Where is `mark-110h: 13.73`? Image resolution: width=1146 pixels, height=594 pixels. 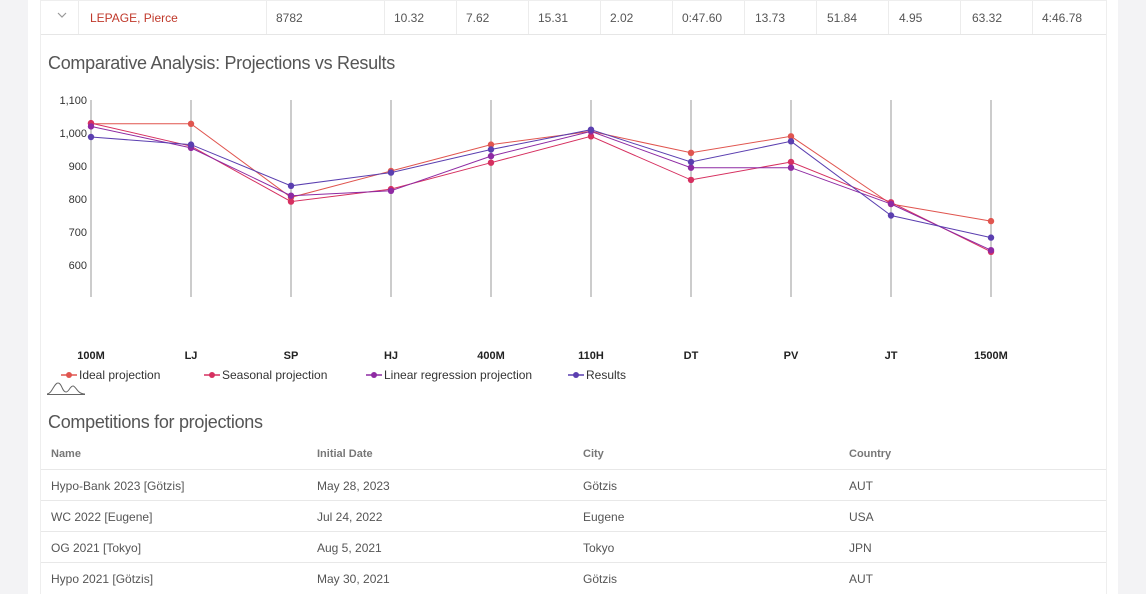
mark-110h: 13.73 is located at coordinates (770, 18).